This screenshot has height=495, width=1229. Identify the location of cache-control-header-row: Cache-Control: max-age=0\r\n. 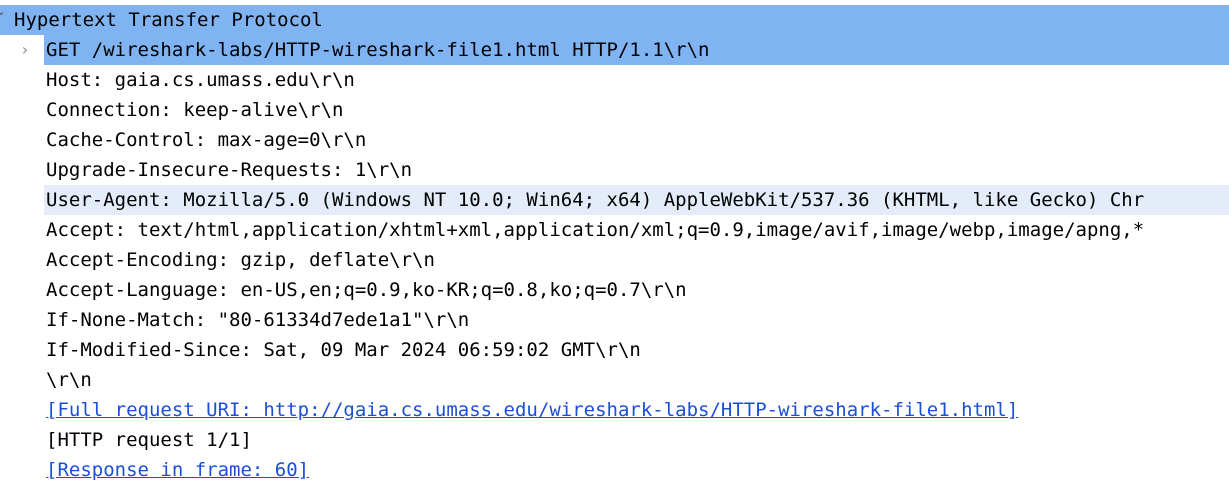
(614, 140).